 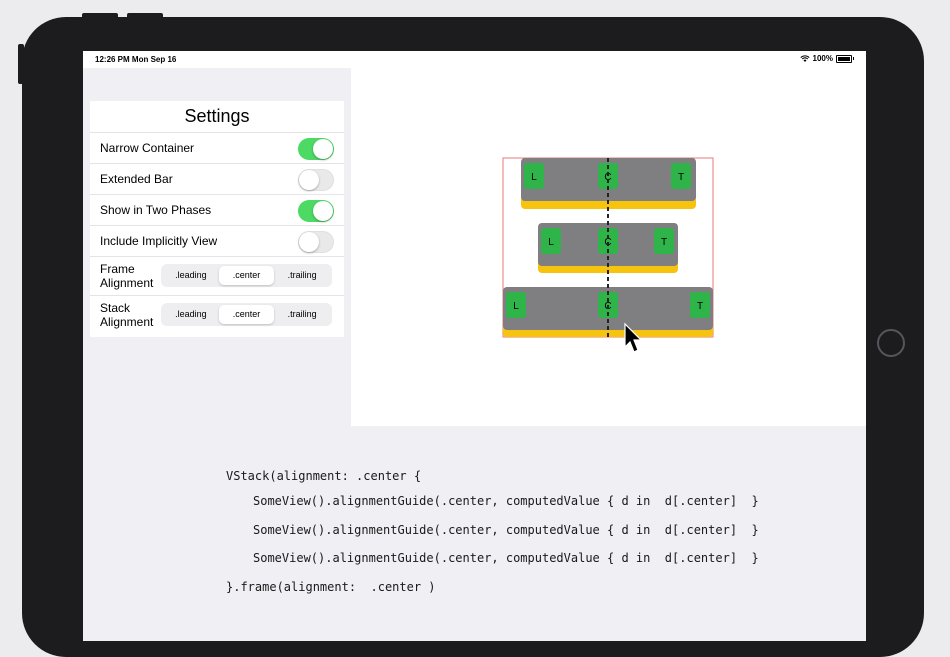 I want to click on status-bar: 12:26 PM Mon Sep 16 100%, so click(x=474, y=59).